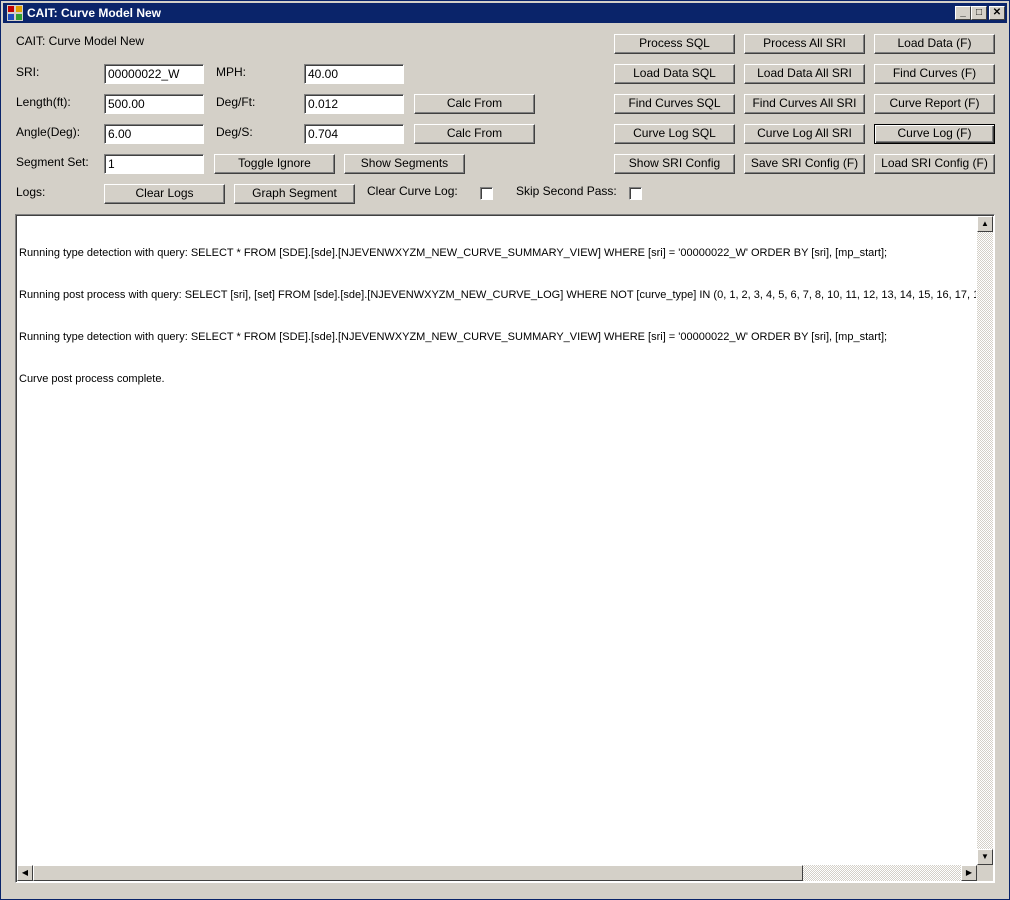 This screenshot has height=900, width=1010. What do you see at coordinates (48, 132) in the screenshot?
I see `angle-label: Angle(Deg):` at bounding box center [48, 132].